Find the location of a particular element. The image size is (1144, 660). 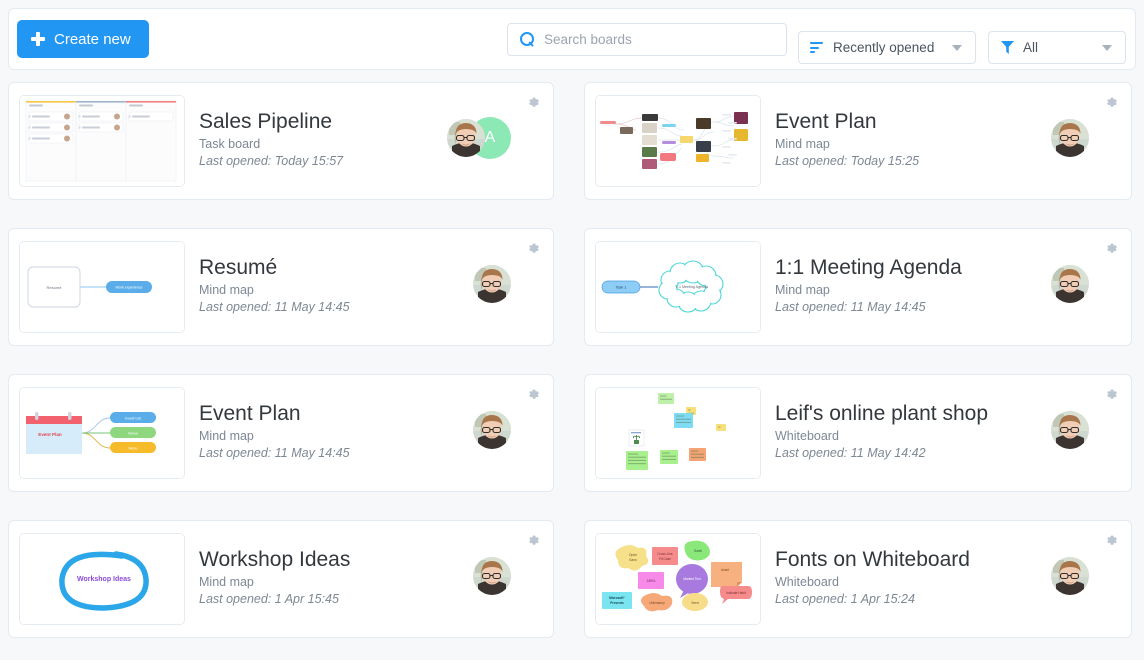

svg-text: Ubbimarey is located at coordinates (657, 603).